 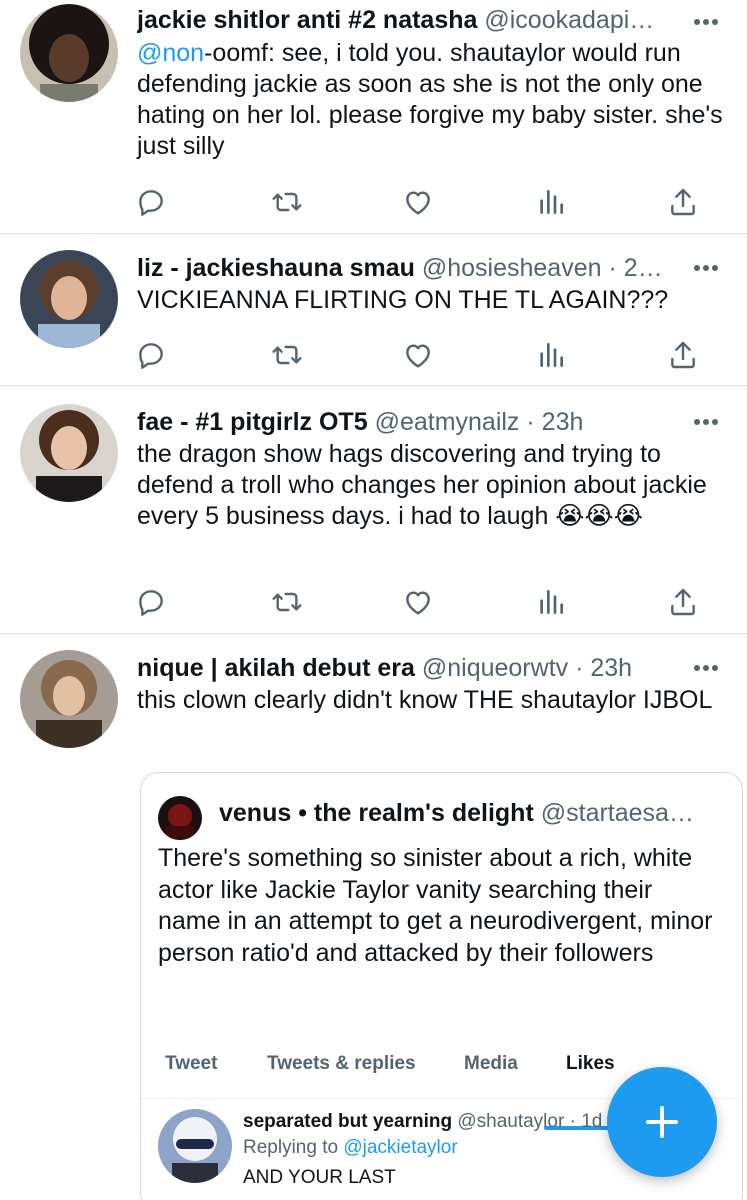 What do you see at coordinates (403, 300) in the screenshot?
I see `tweet-text: VICKIEANNA FLIRTING ON THE TL AGAIN???` at bounding box center [403, 300].